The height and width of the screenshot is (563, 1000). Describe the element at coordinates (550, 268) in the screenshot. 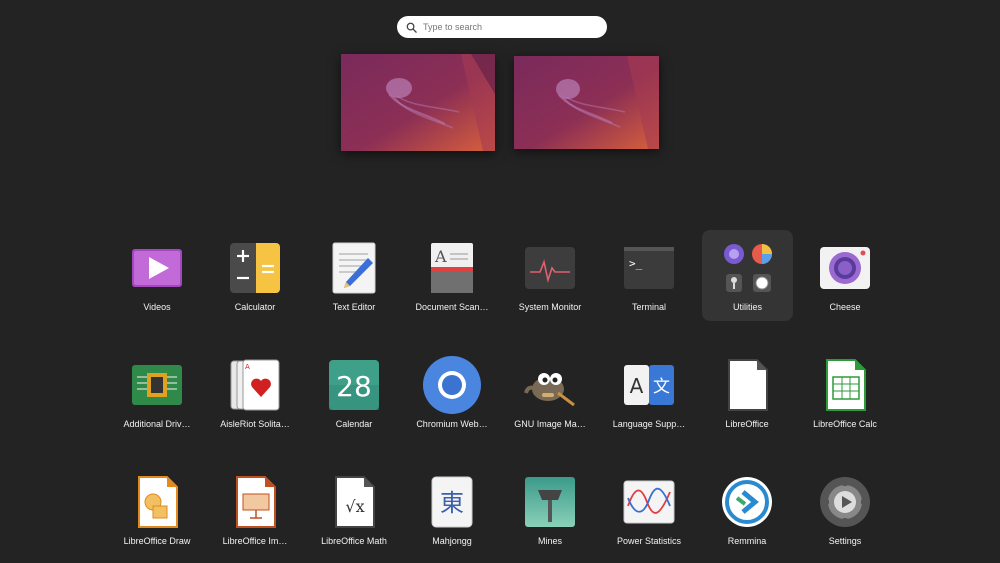

I see `system-monitor-icon` at that location.